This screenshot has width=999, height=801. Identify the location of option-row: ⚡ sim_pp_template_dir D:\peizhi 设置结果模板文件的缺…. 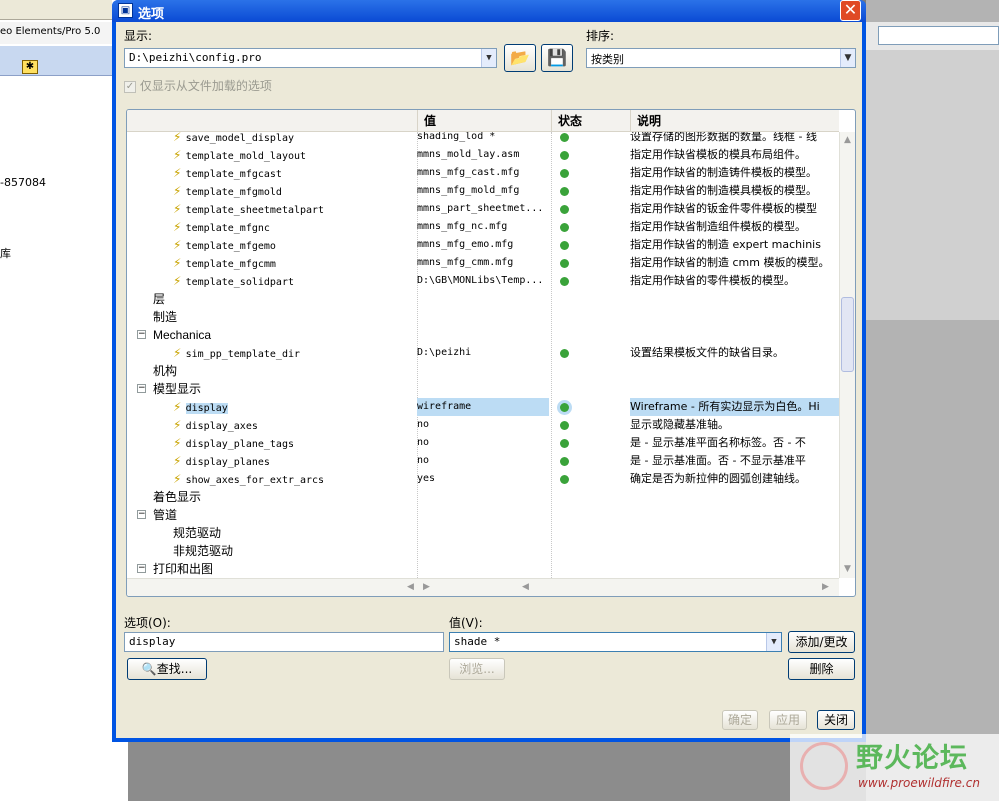
(483, 353).